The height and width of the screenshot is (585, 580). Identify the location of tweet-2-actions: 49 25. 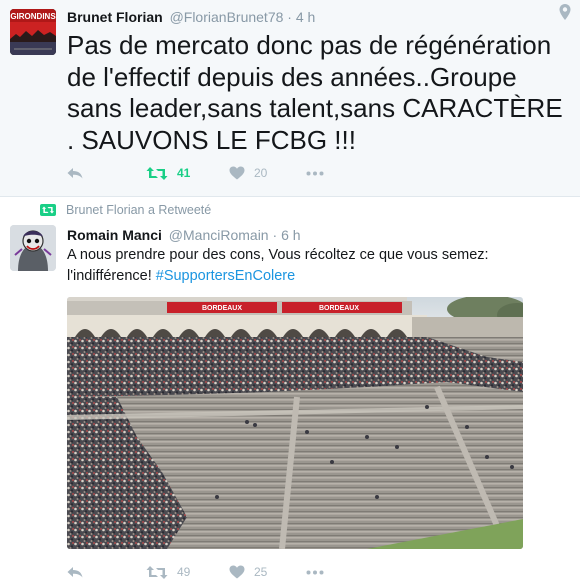
(195, 572).